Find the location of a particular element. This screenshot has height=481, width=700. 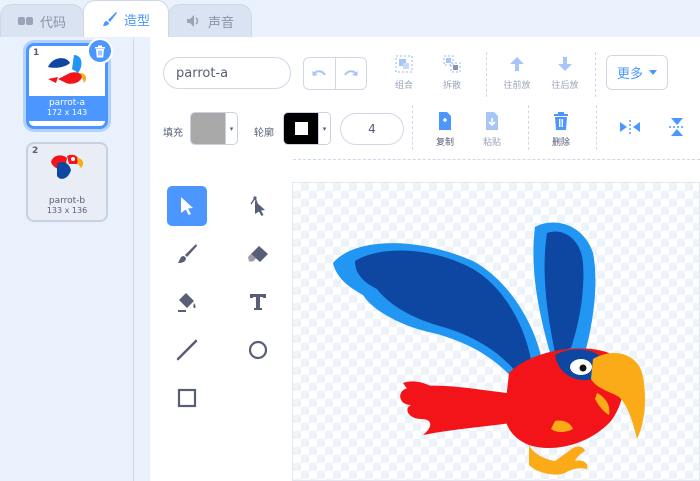

line-tool is located at coordinates (187, 350).